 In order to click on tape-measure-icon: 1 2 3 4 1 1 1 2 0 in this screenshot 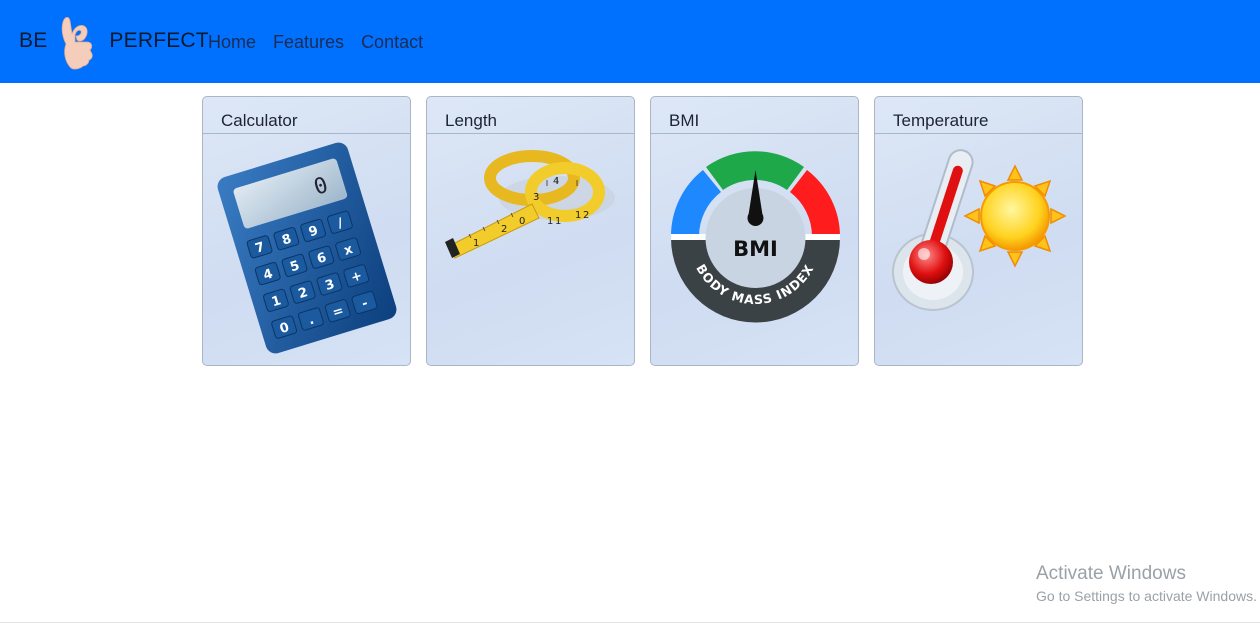, I will do `click(530, 204)`.